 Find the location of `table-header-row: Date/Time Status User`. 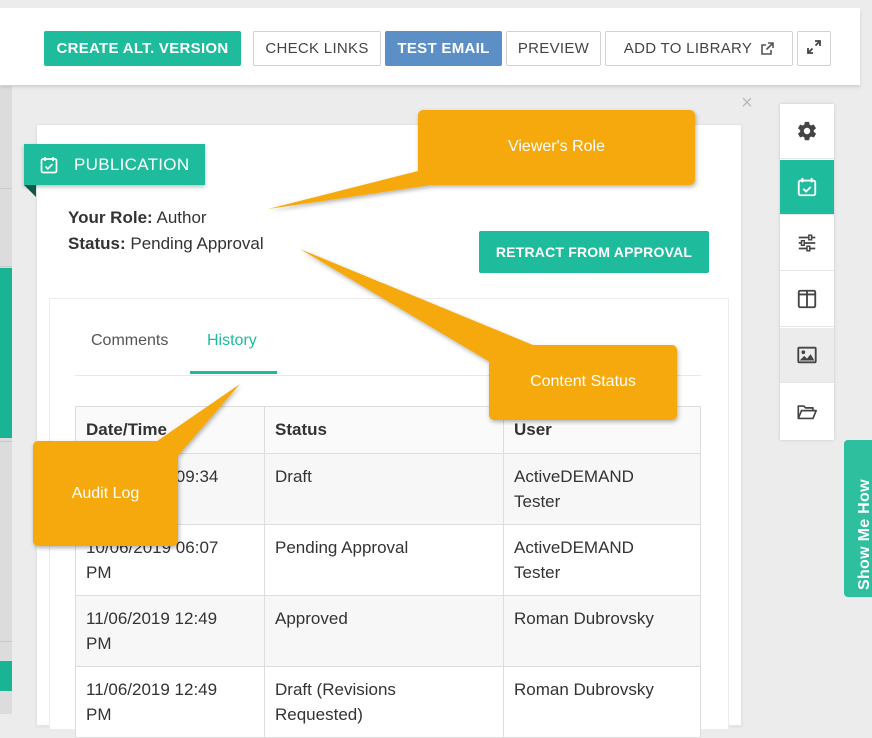

table-header-row: Date/Time Status User is located at coordinates (388, 430).